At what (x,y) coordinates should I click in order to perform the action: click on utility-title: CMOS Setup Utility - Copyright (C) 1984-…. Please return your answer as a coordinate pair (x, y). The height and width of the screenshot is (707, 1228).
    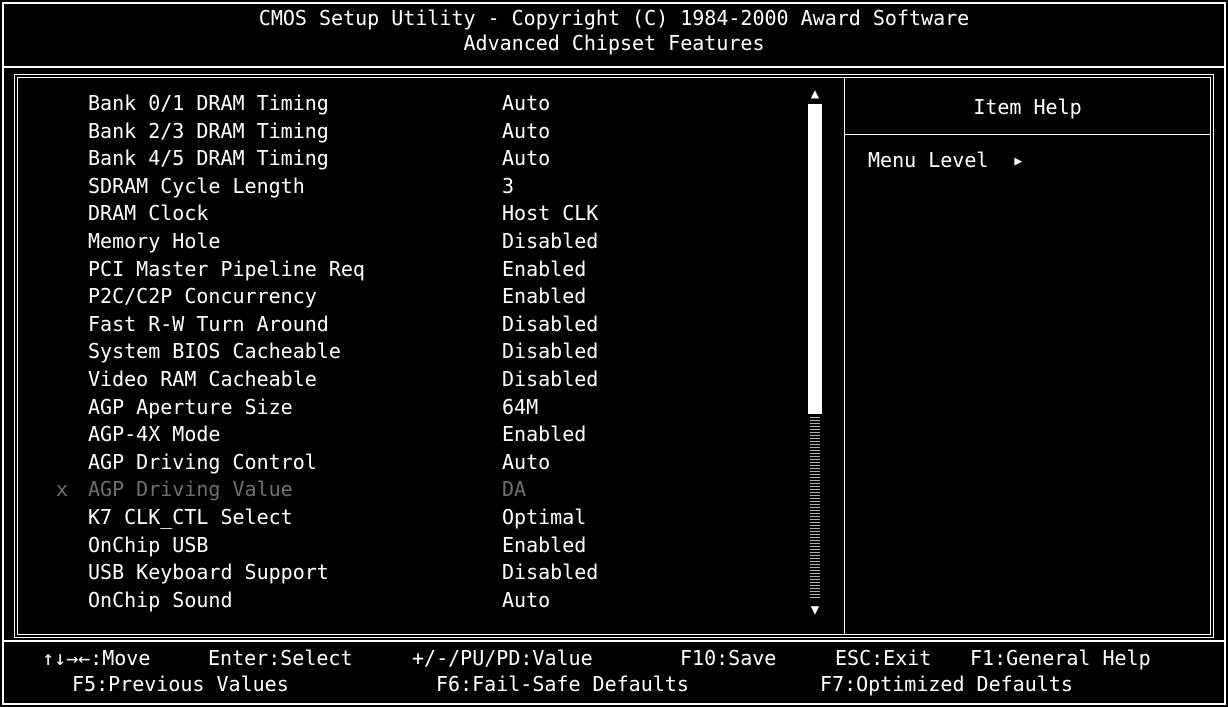
    Looking at the image, I should click on (614, 18).